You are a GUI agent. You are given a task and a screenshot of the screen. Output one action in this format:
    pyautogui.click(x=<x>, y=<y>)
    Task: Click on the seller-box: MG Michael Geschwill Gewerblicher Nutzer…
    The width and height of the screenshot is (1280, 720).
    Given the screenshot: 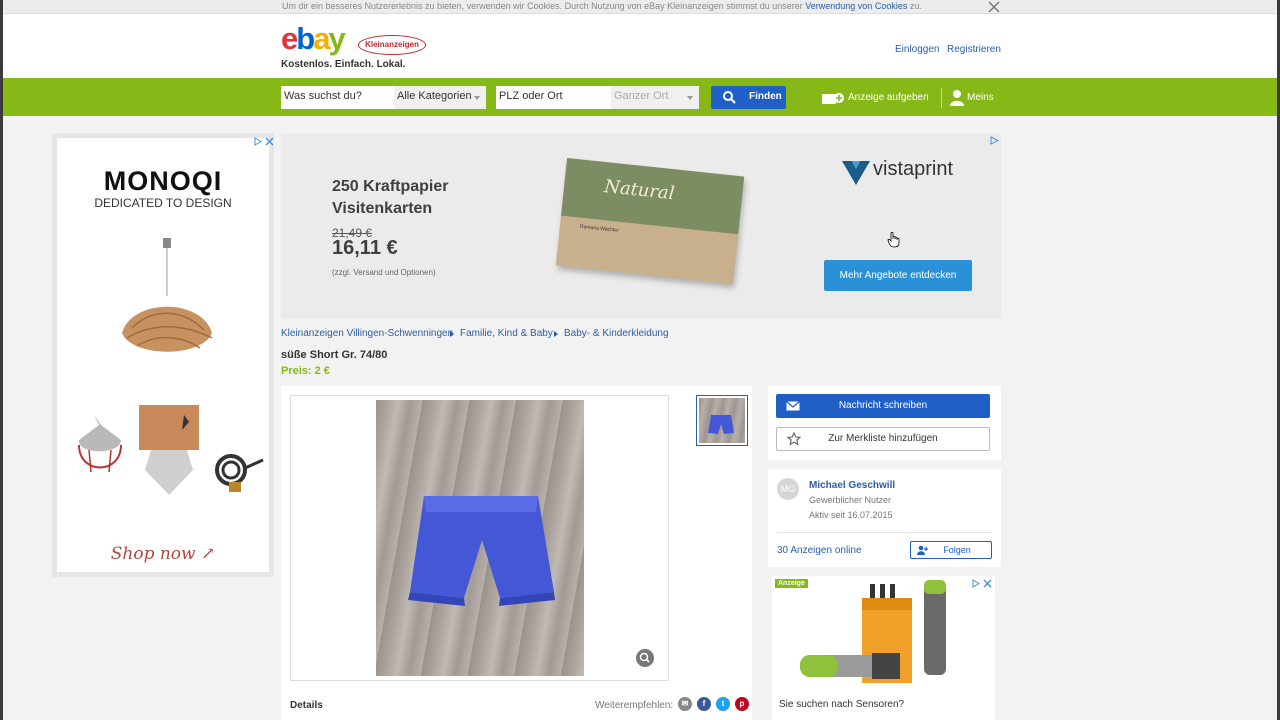 What is the action you would take?
    pyautogui.click(x=884, y=518)
    